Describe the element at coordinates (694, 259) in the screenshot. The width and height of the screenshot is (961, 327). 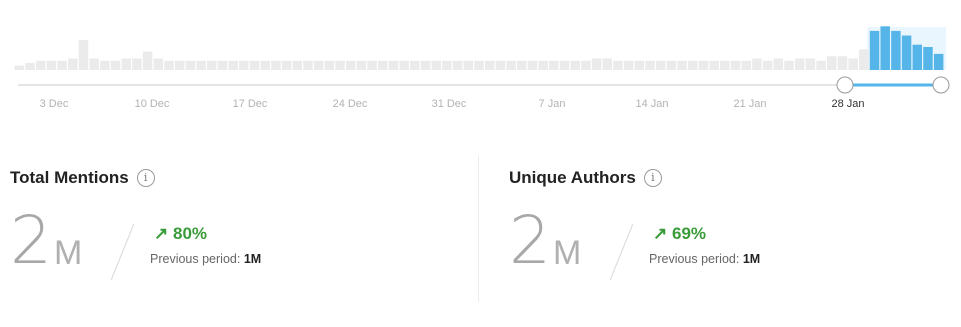
I see `previous-period-label: Previous period:` at that location.